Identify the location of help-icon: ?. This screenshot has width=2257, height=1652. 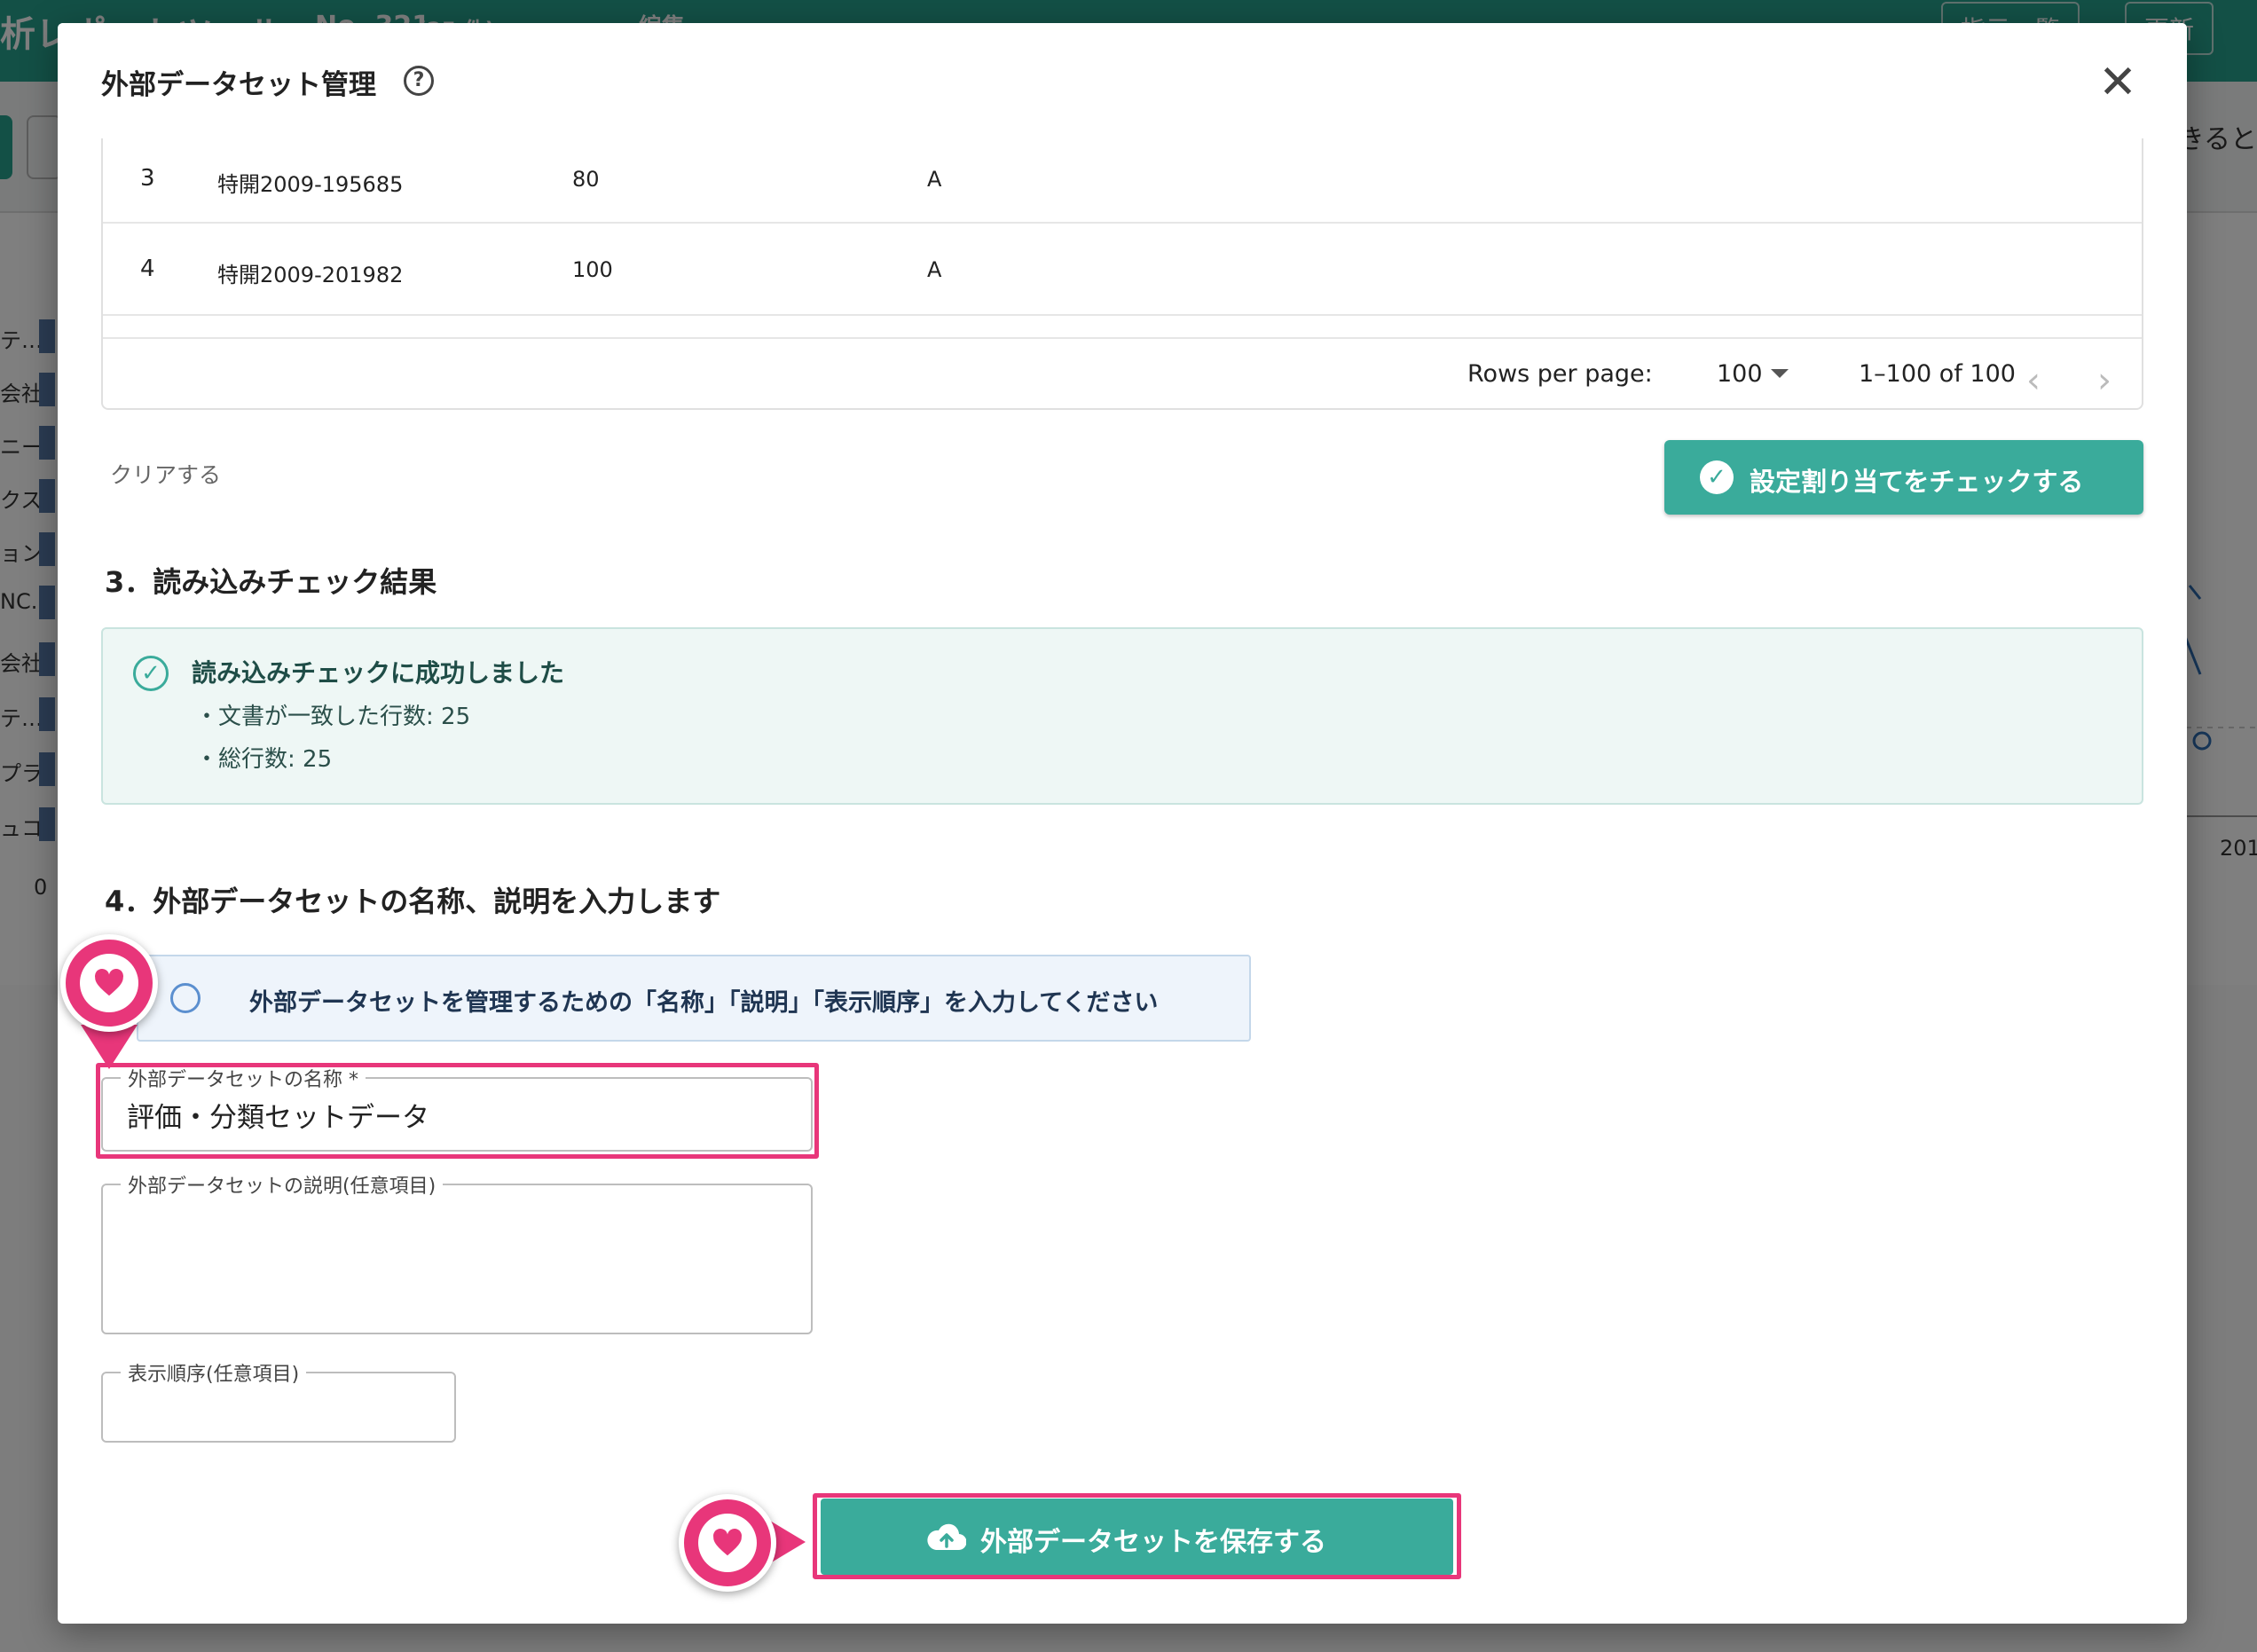
(419, 81).